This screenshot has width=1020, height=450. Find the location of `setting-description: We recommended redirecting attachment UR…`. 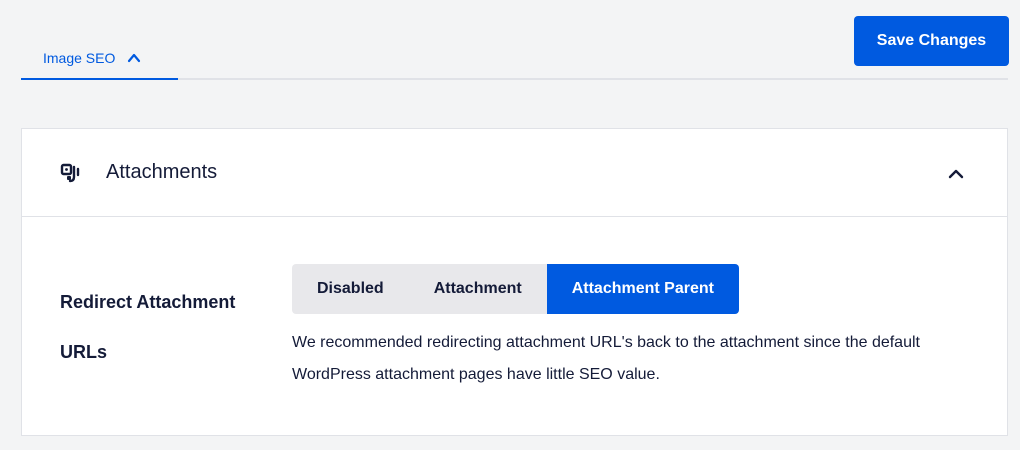

setting-description: We recommended redirecting attachment UR… is located at coordinates (606, 358).